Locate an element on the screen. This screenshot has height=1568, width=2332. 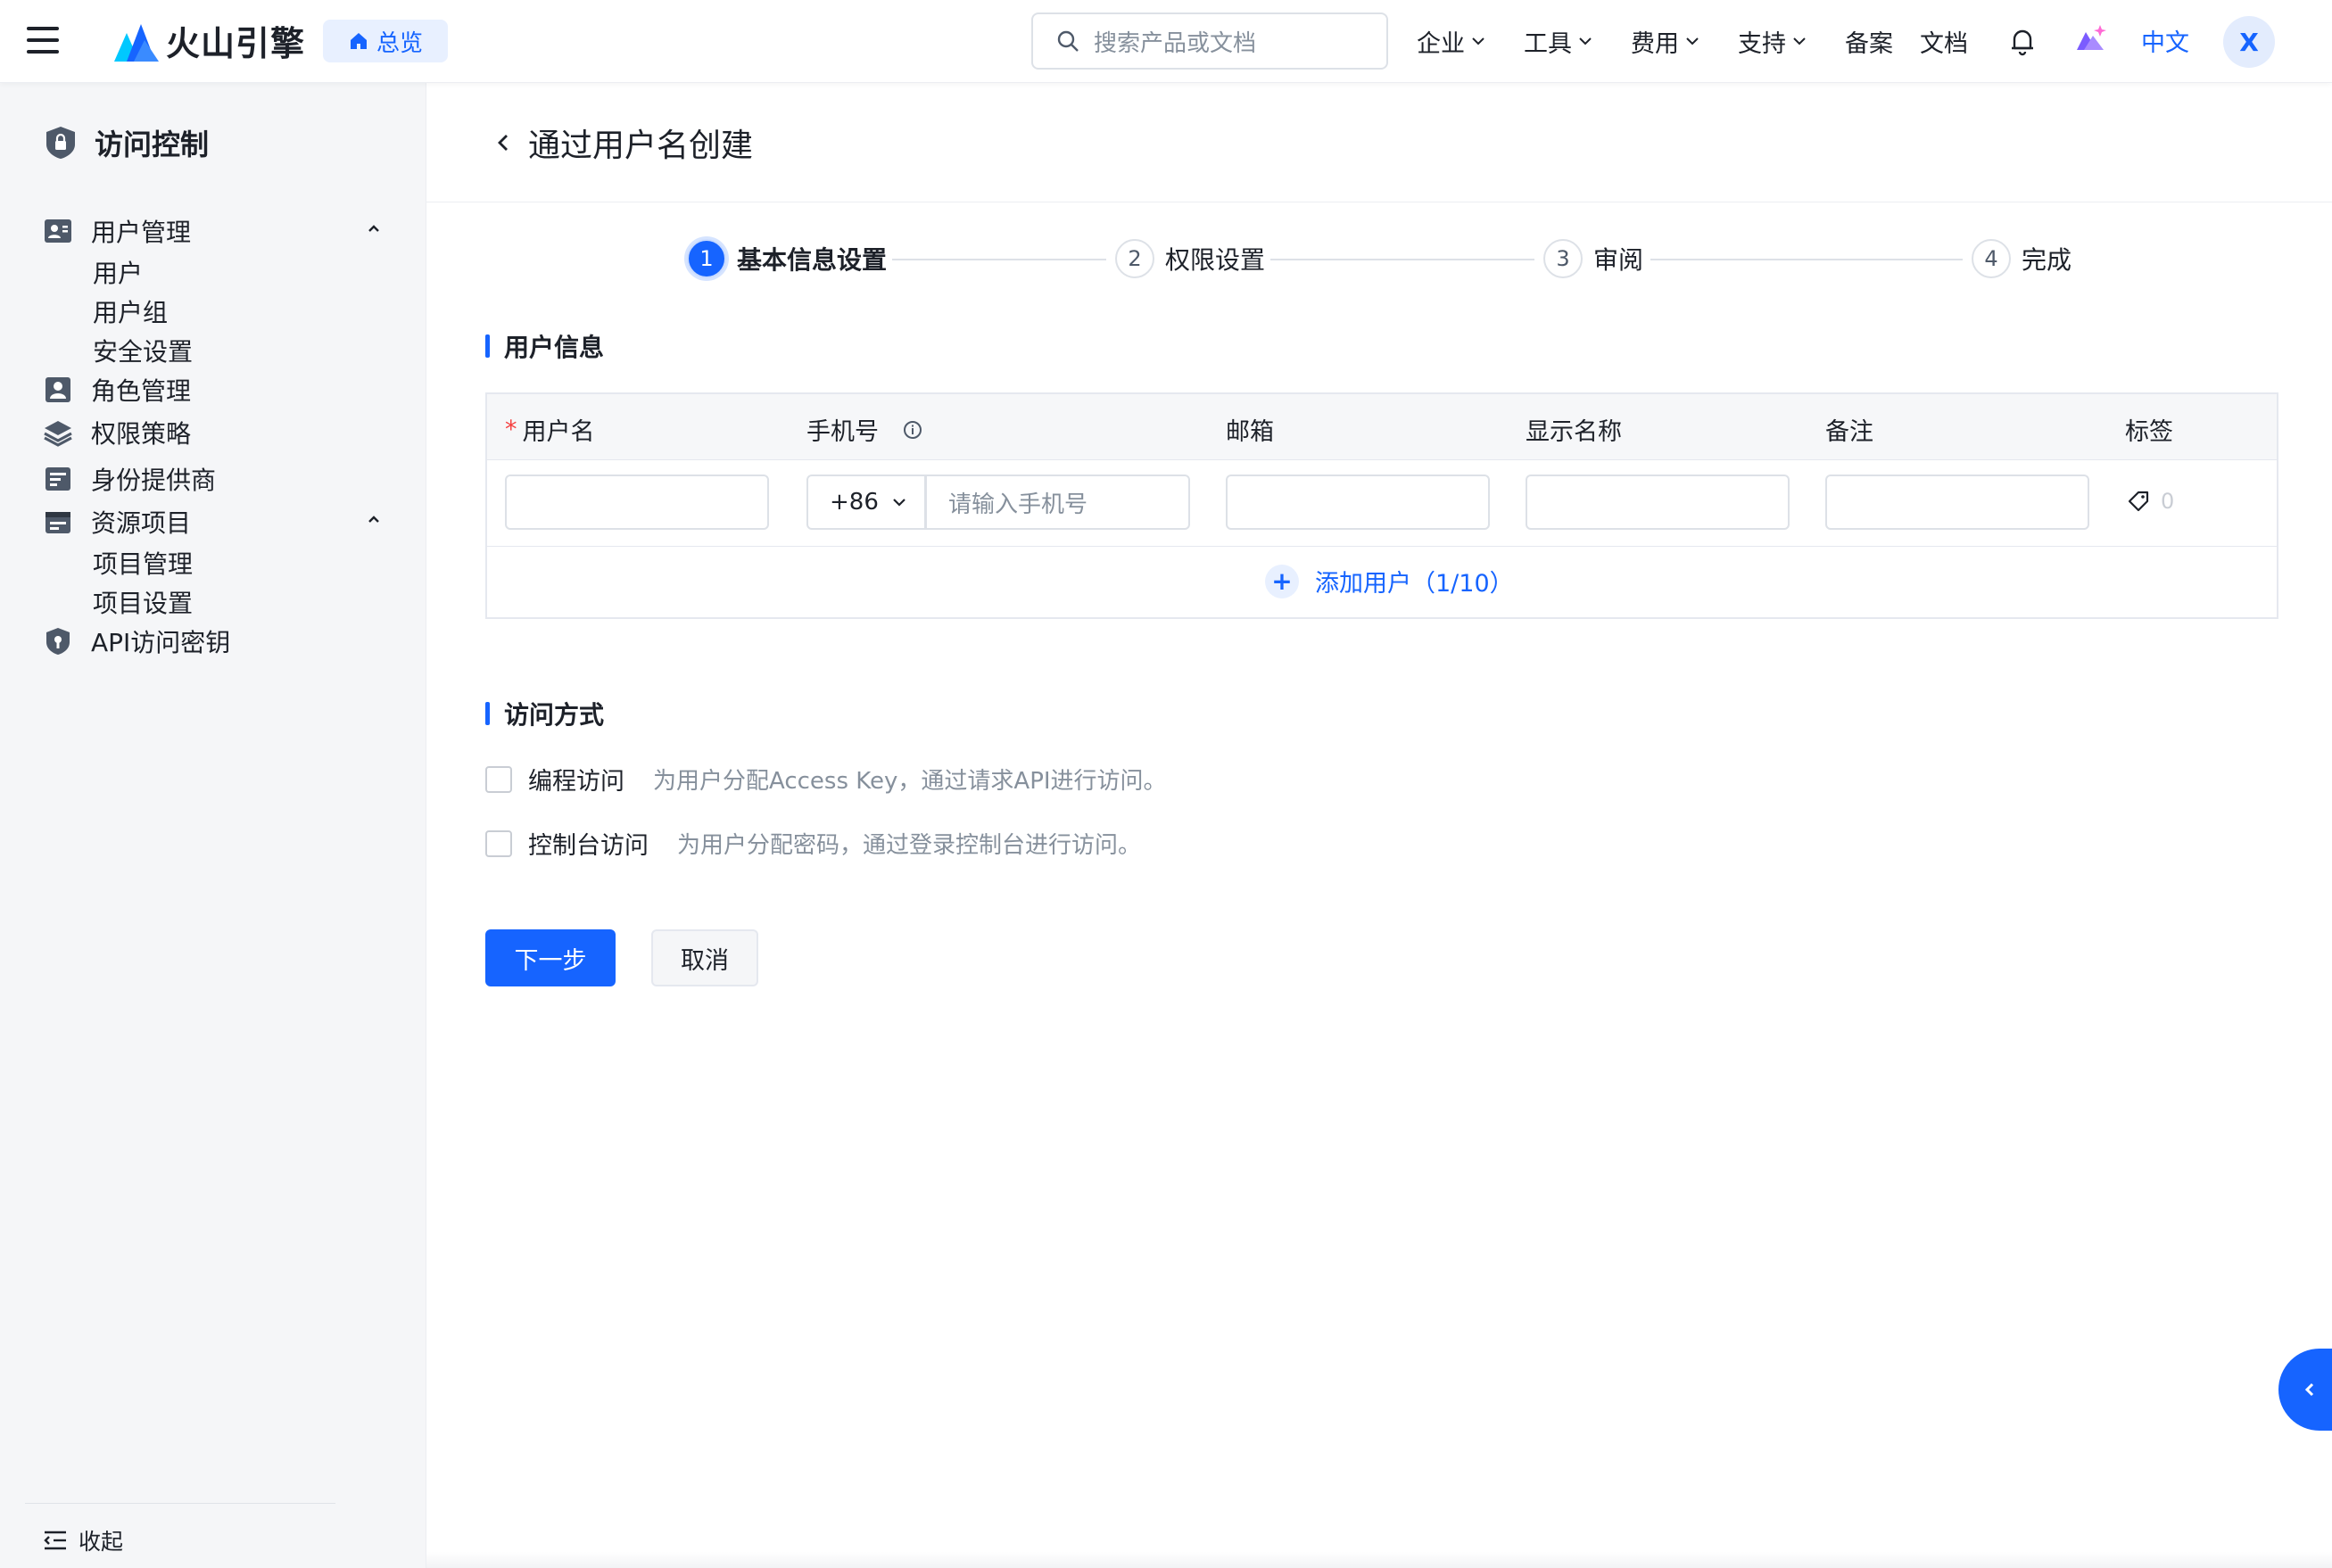
sidebar-title: 访问控制 is located at coordinates (126, 142).